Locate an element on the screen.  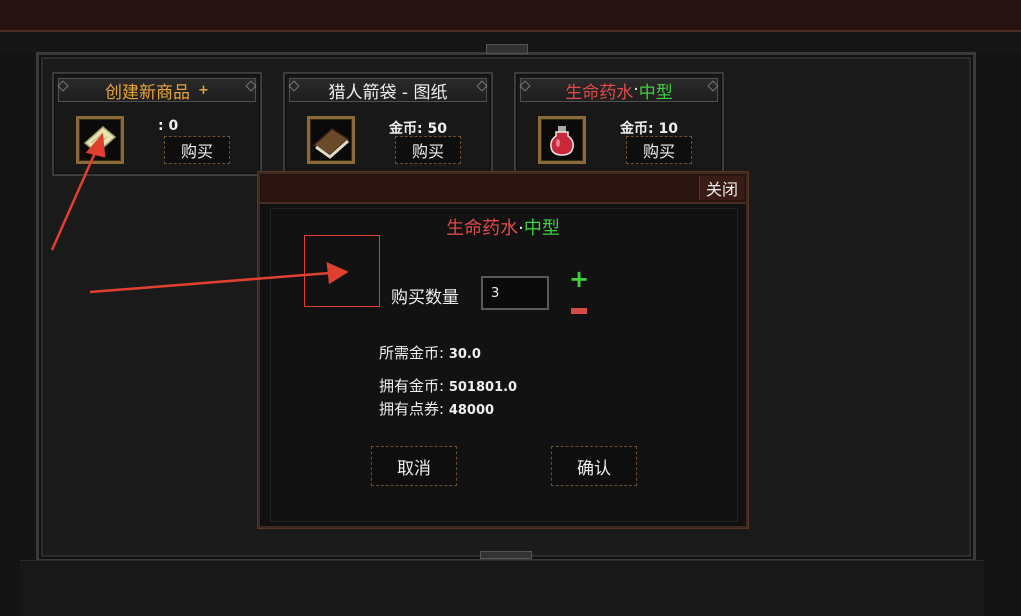
book-icon is located at coordinates (331, 143).